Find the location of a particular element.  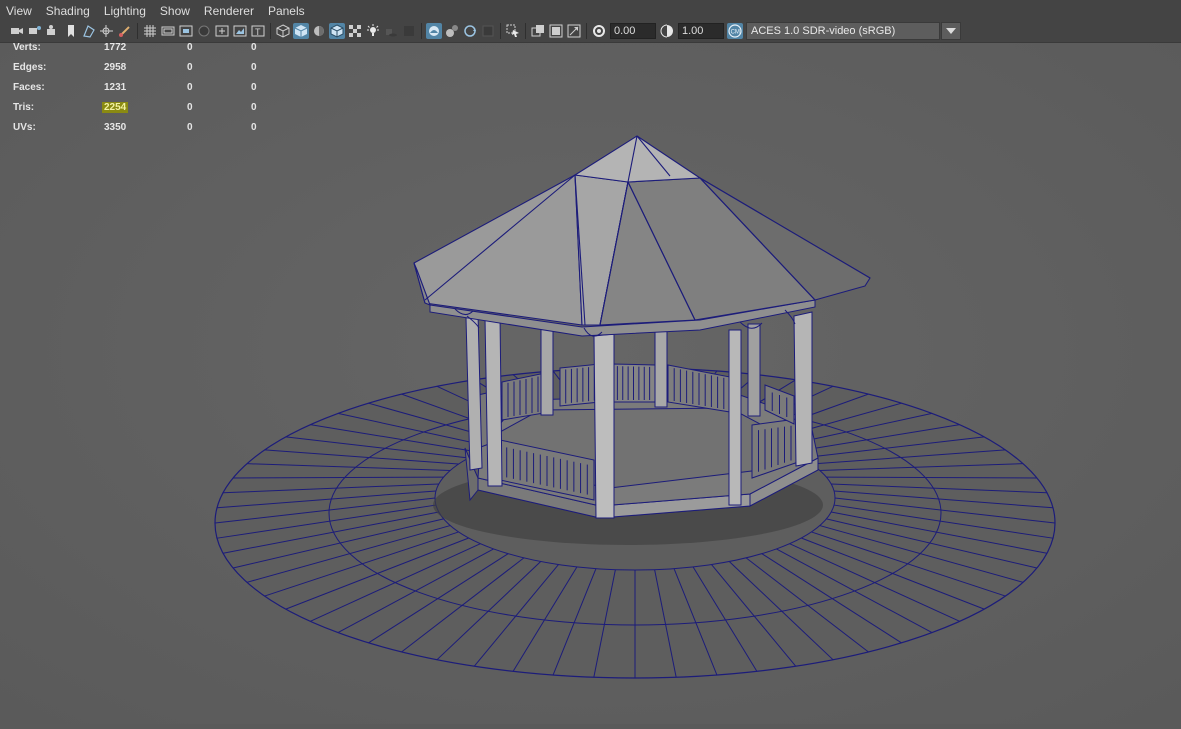

xray-icon is located at coordinates (513, 31).